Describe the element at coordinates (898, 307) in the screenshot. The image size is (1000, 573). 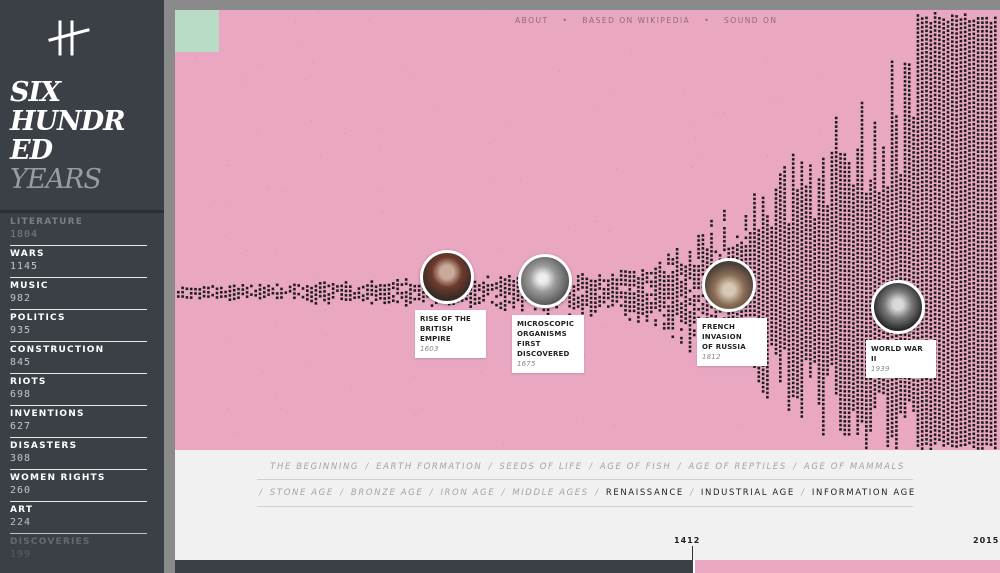
I see `event-photo-world-war-ii` at that location.